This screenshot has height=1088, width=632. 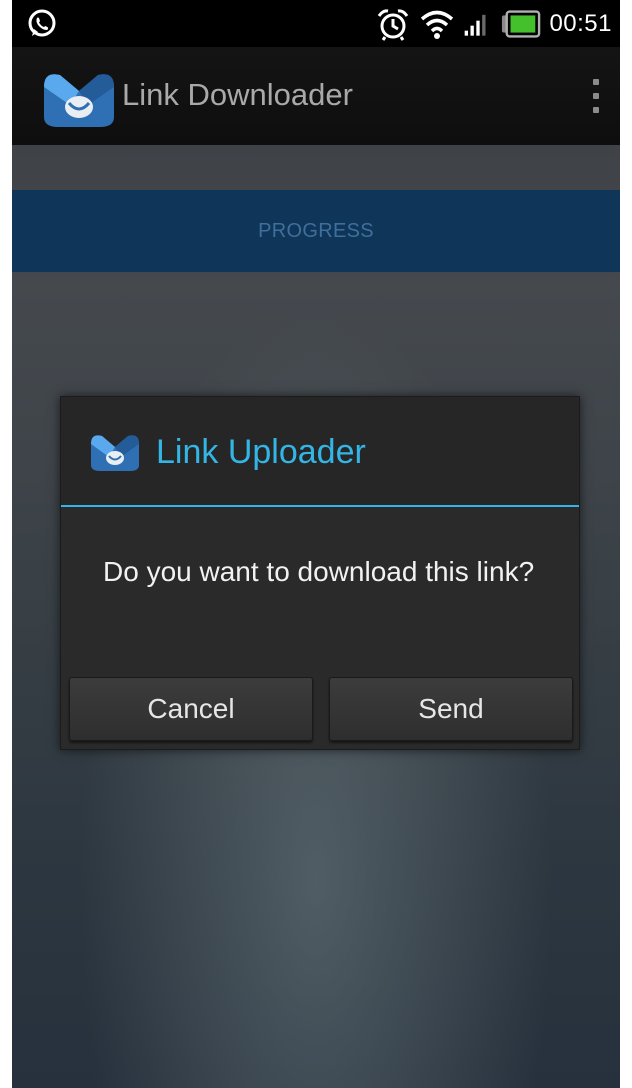 What do you see at coordinates (580, 23) in the screenshot?
I see `status-time: 00:51` at bounding box center [580, 23].